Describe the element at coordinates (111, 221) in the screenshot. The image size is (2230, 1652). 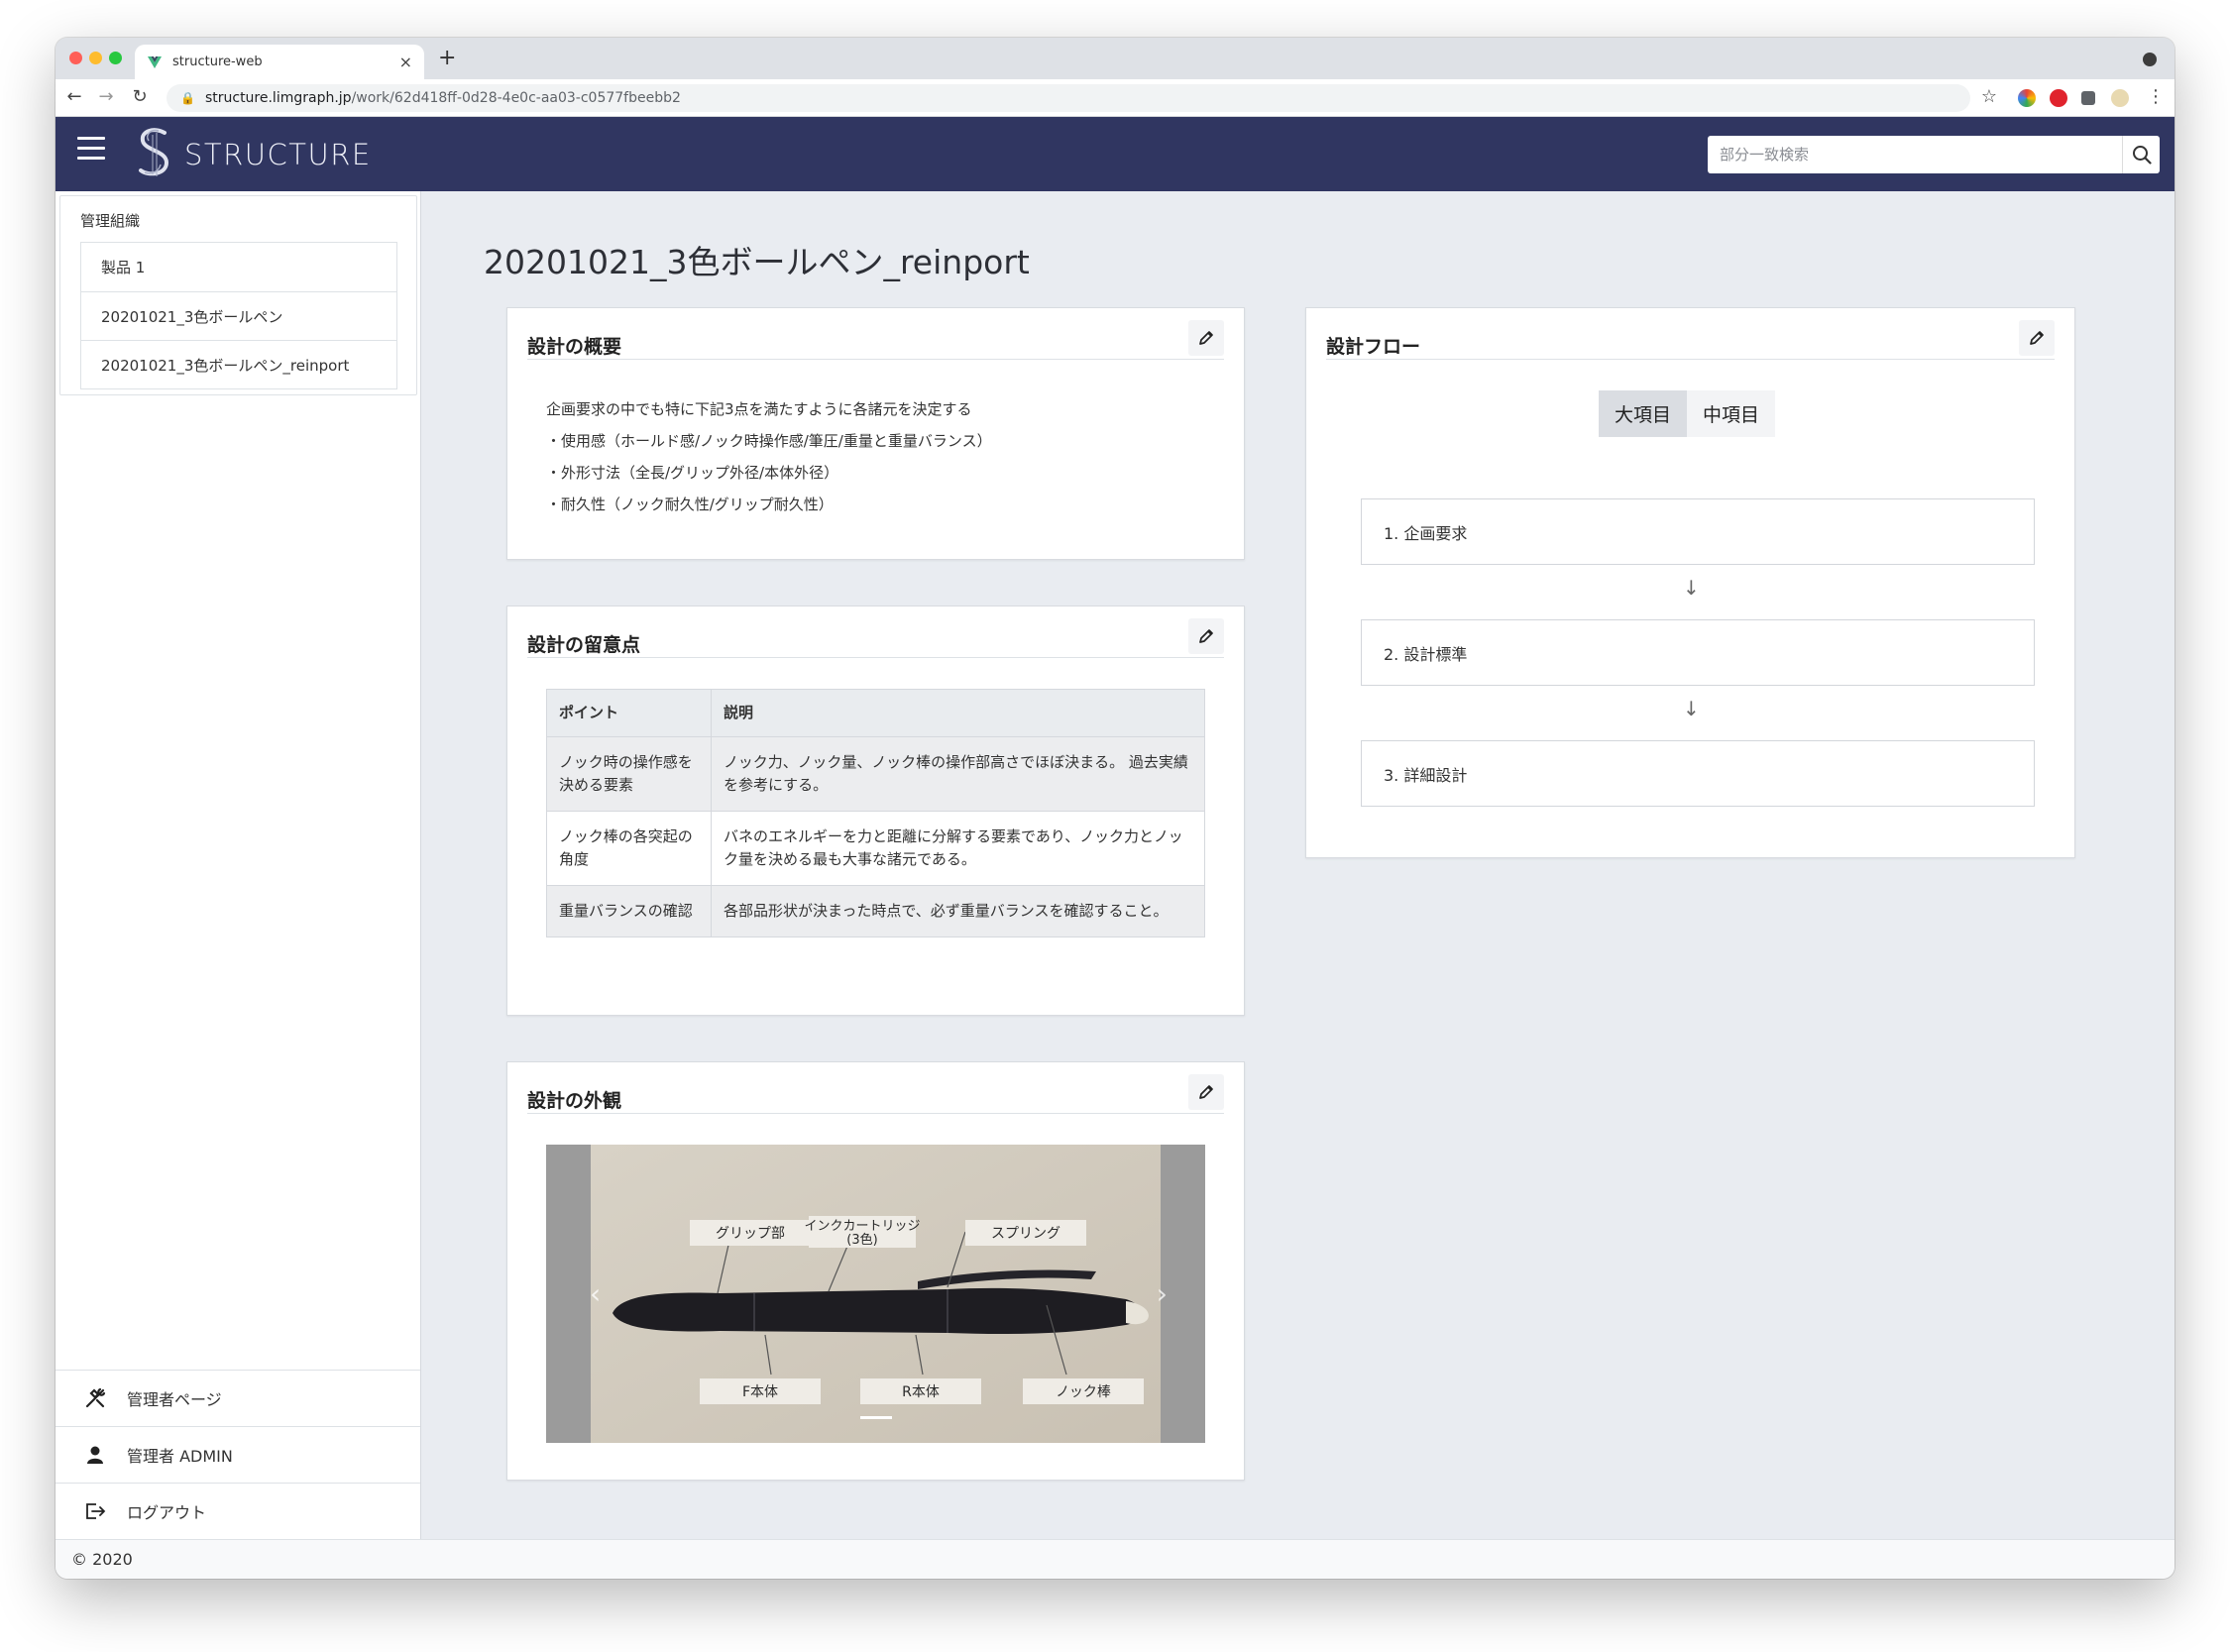
I see `org-title: 管理組織` at that location.